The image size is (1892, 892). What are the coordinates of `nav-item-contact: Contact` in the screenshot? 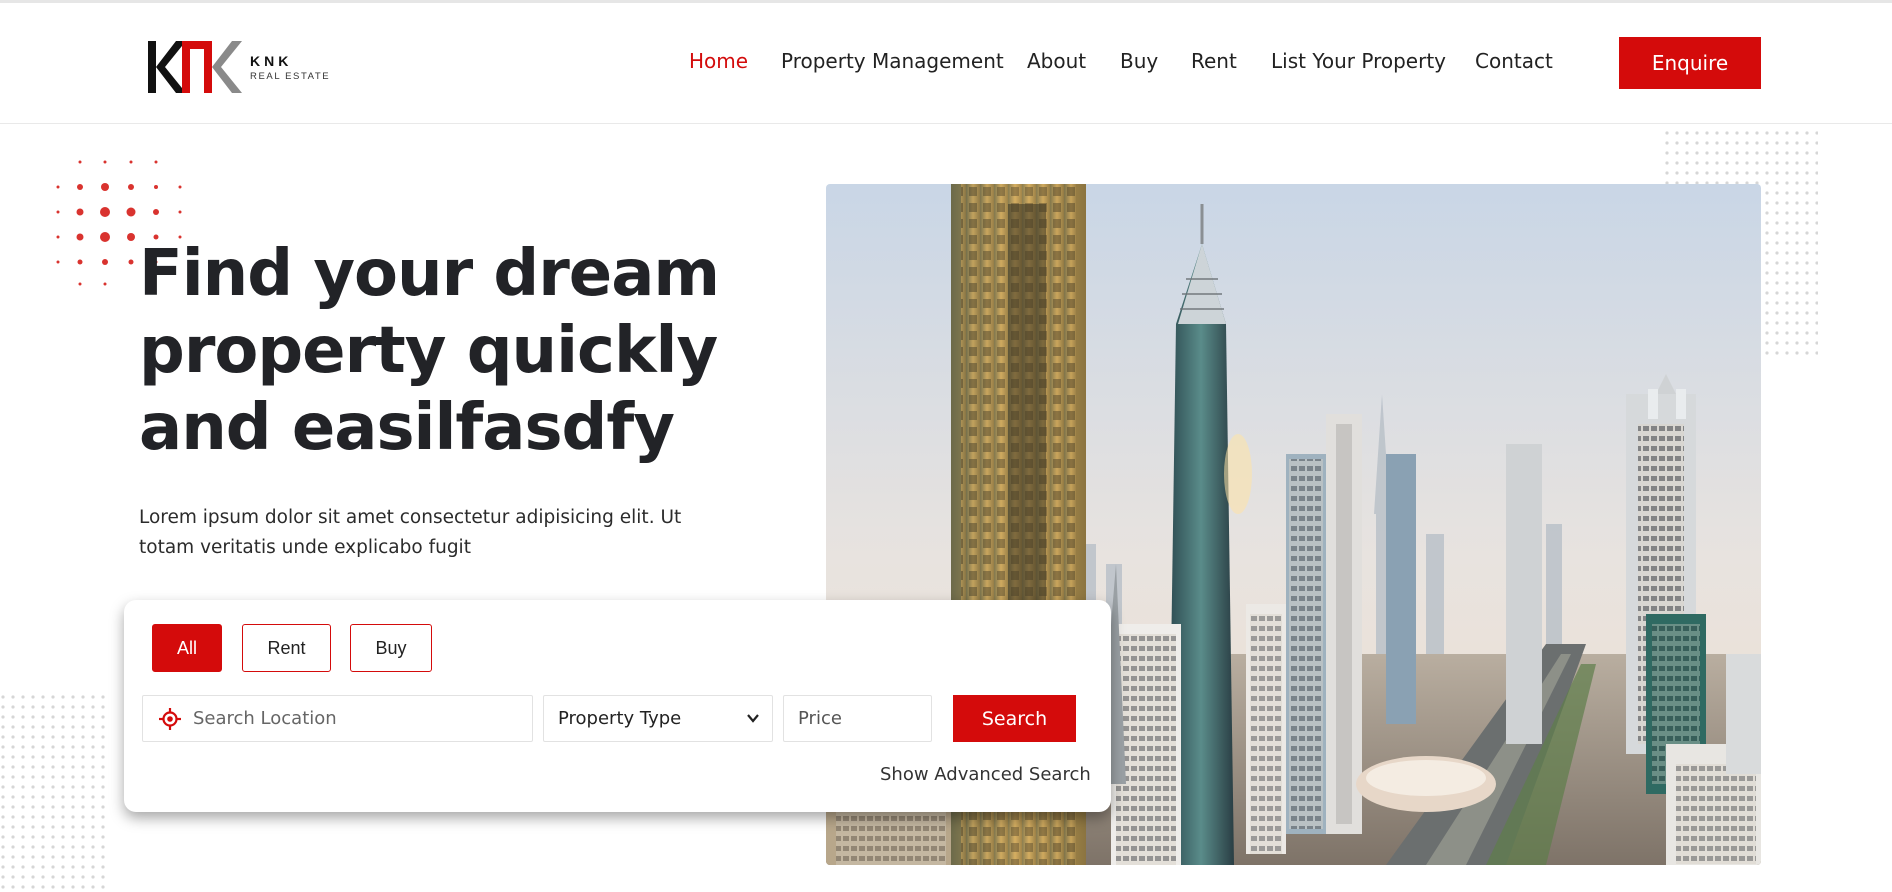 It's located at (1514, 61).